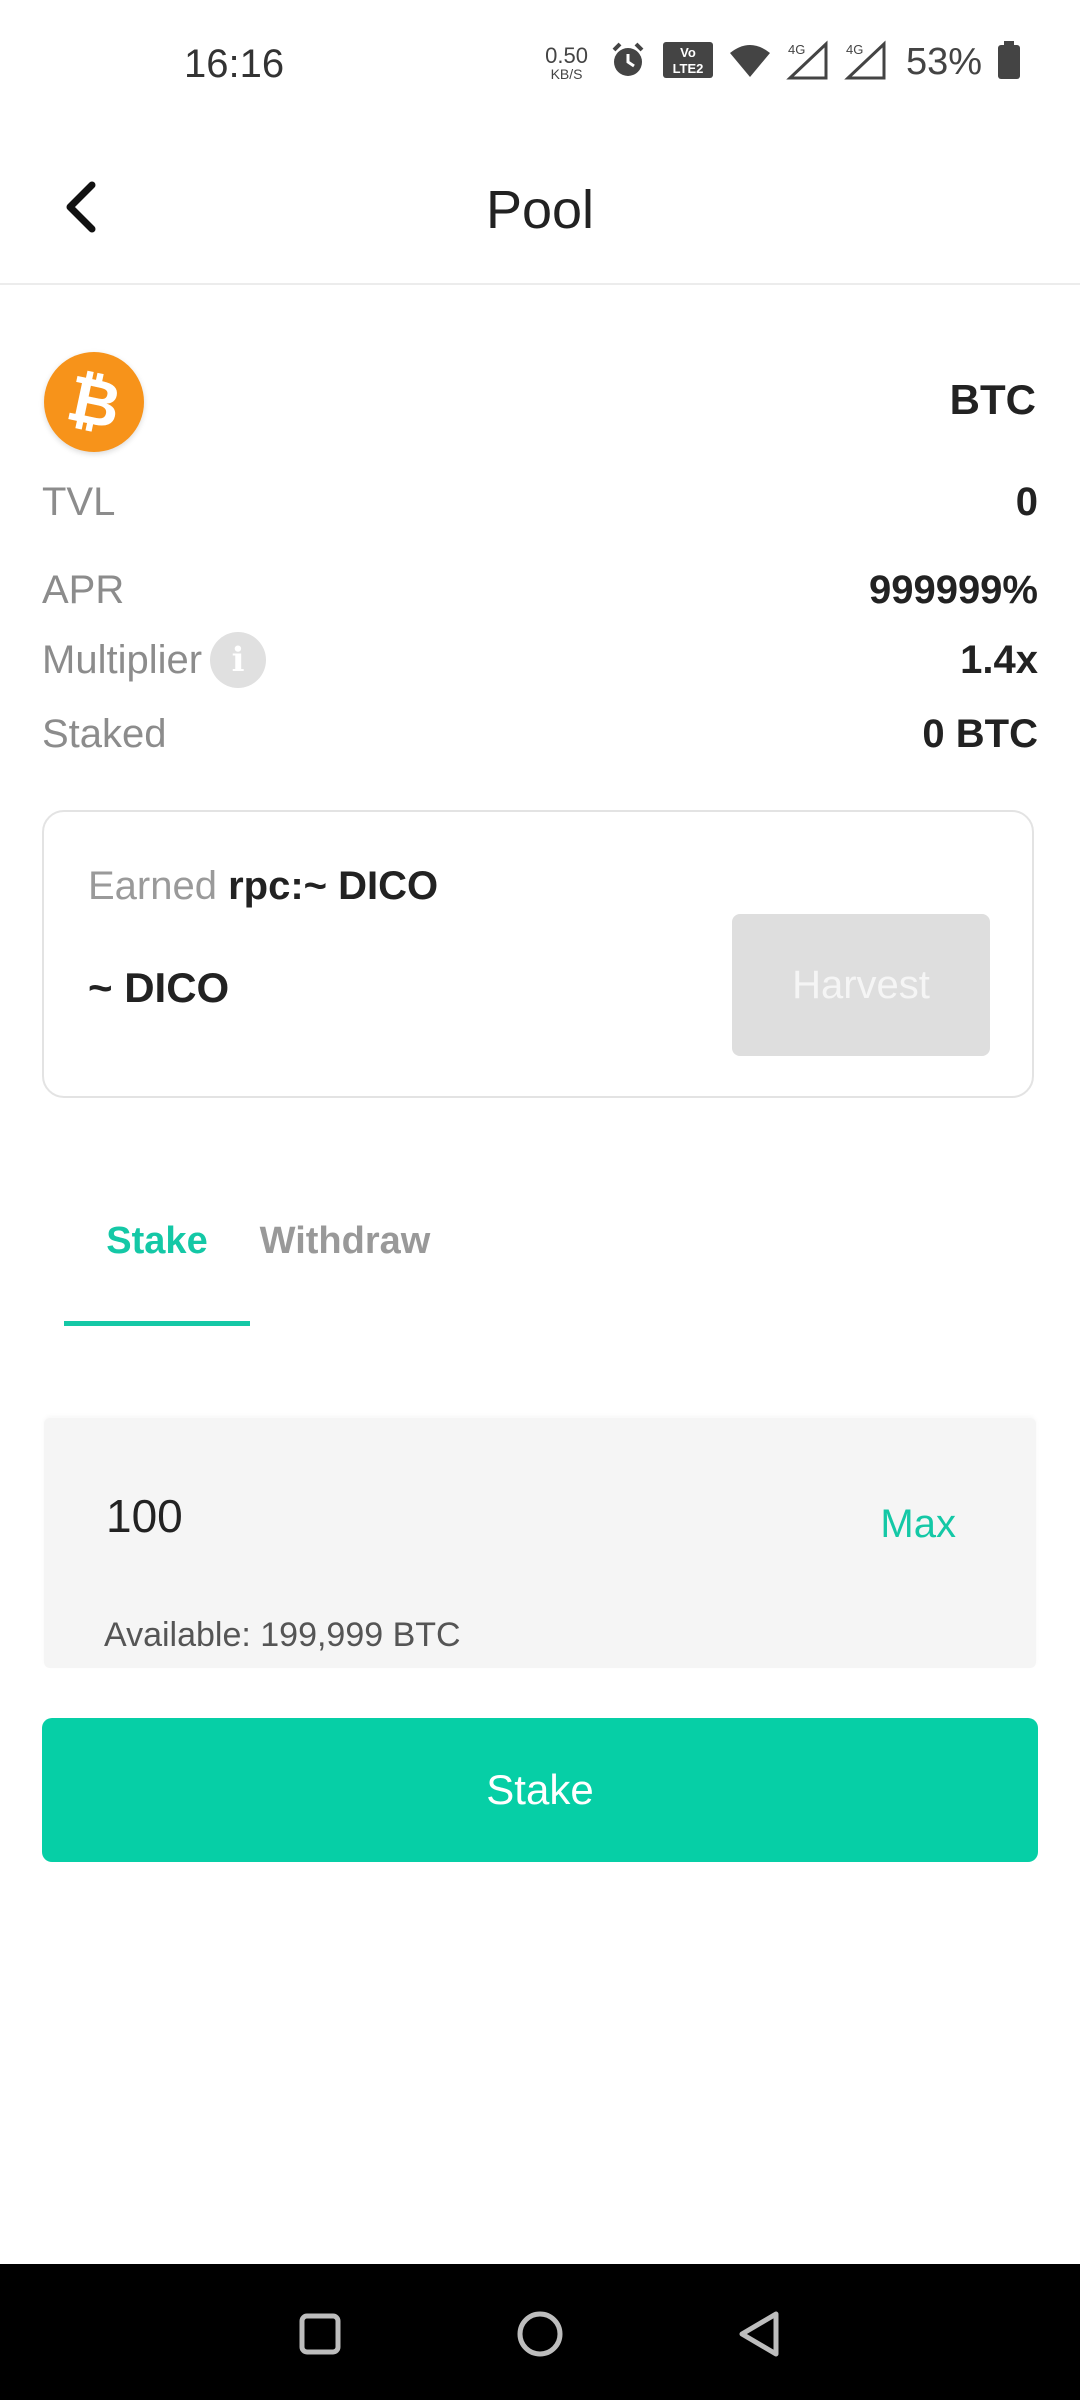 The width and height of the screenshot is (1080, 2400). I want to click on recents-button, so click(320, 2334).